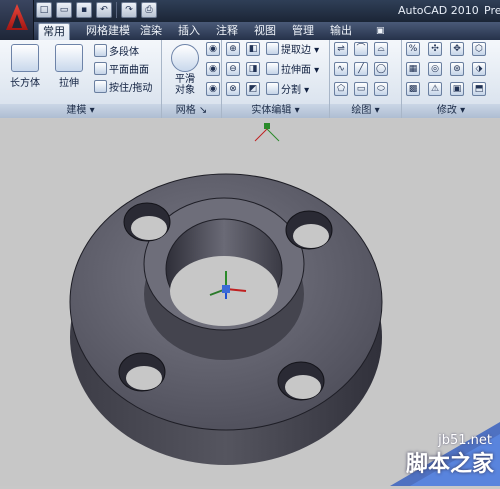 The image size is (500, 489). Describe the element at coordinates (76, 110) in the screenshot. I see `panel-label-text: 建模` at that location.